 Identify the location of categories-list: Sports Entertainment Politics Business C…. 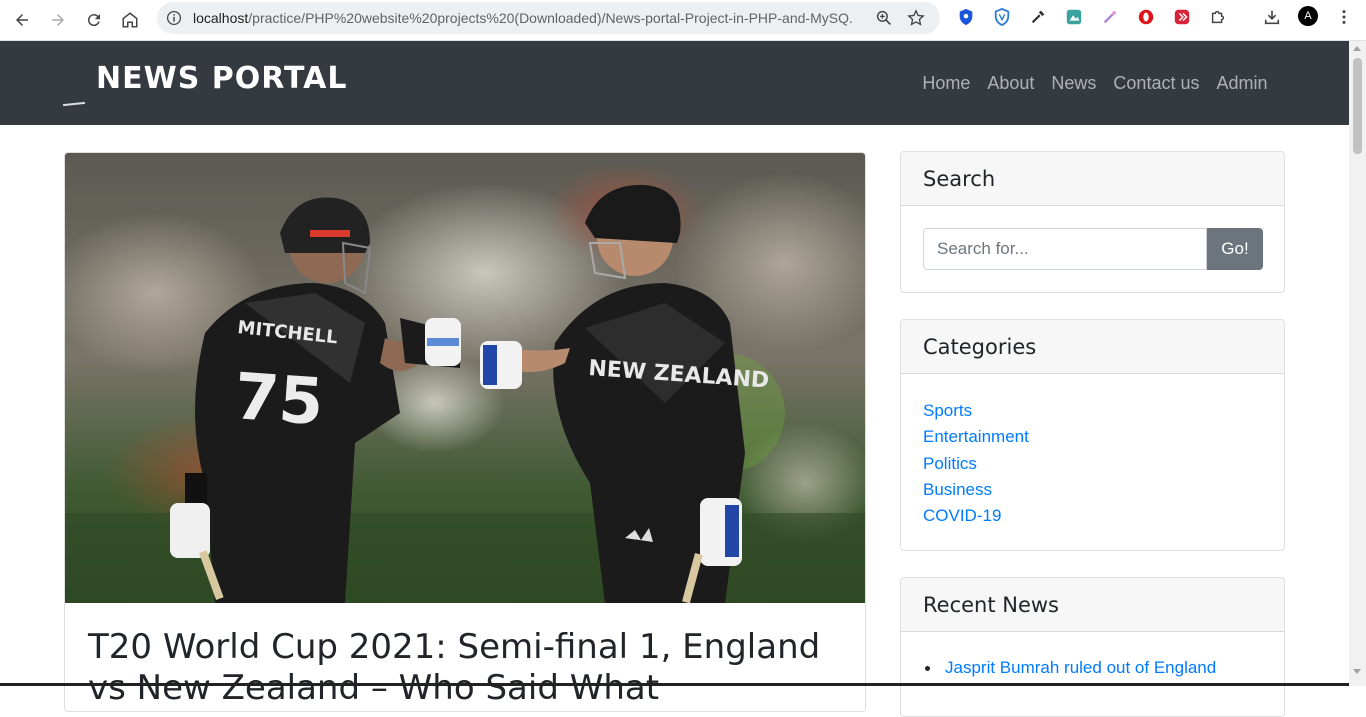
(1092, 451).